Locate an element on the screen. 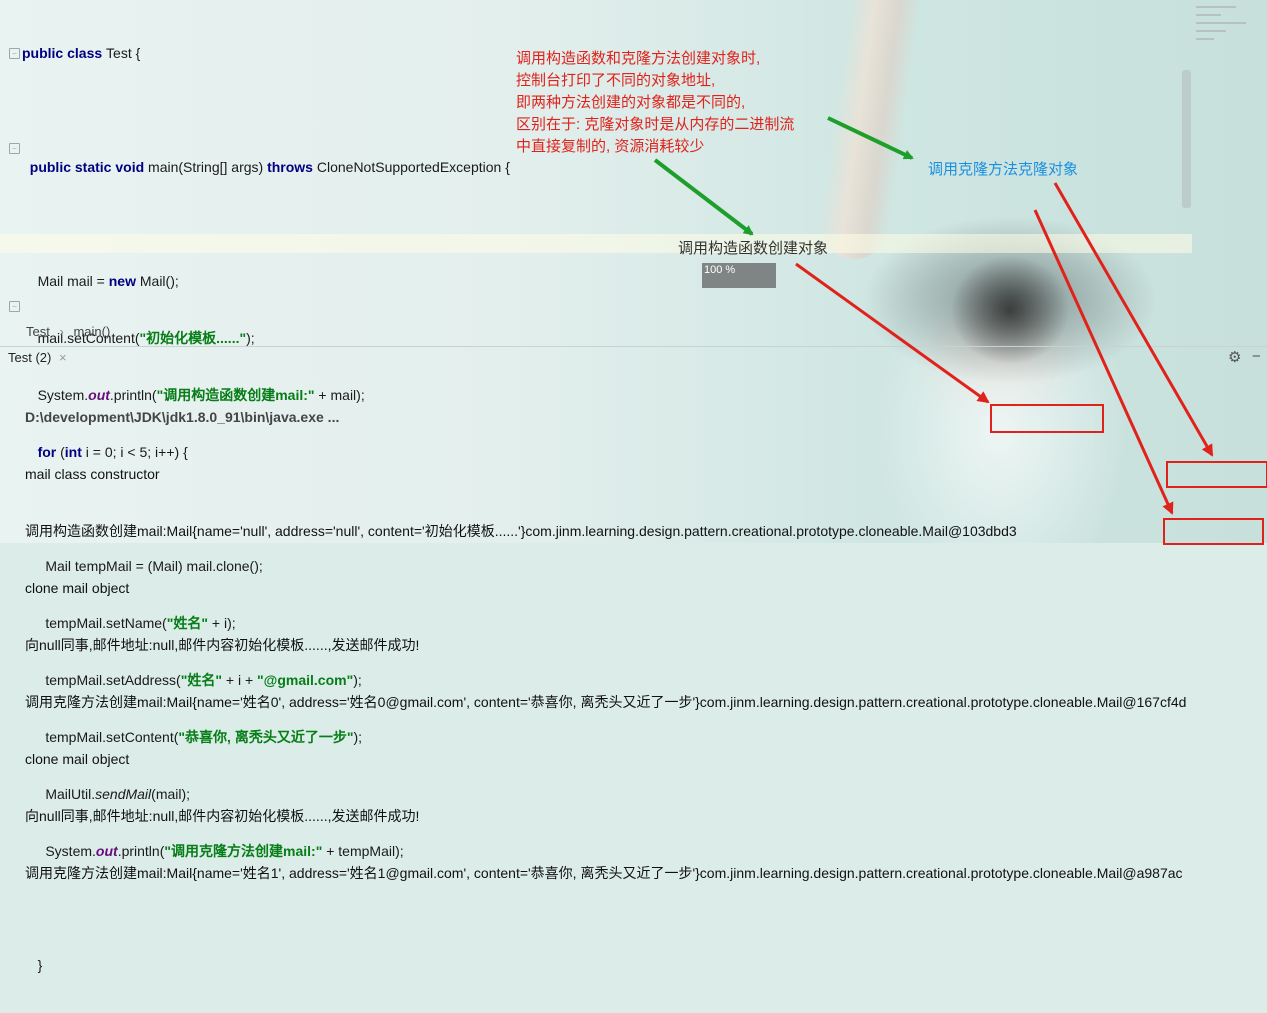 Image resolution: width=1267 pixels, height=1013 pixels. code-string: "初始化模板......" is located at coordinates (193, 338).